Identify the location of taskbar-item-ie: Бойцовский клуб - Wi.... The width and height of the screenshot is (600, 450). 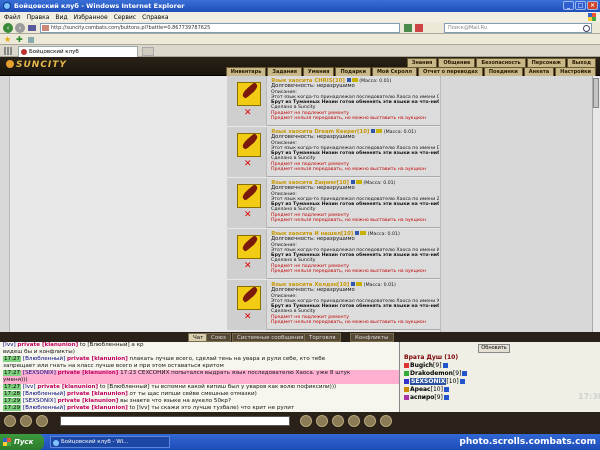
(110, 442).